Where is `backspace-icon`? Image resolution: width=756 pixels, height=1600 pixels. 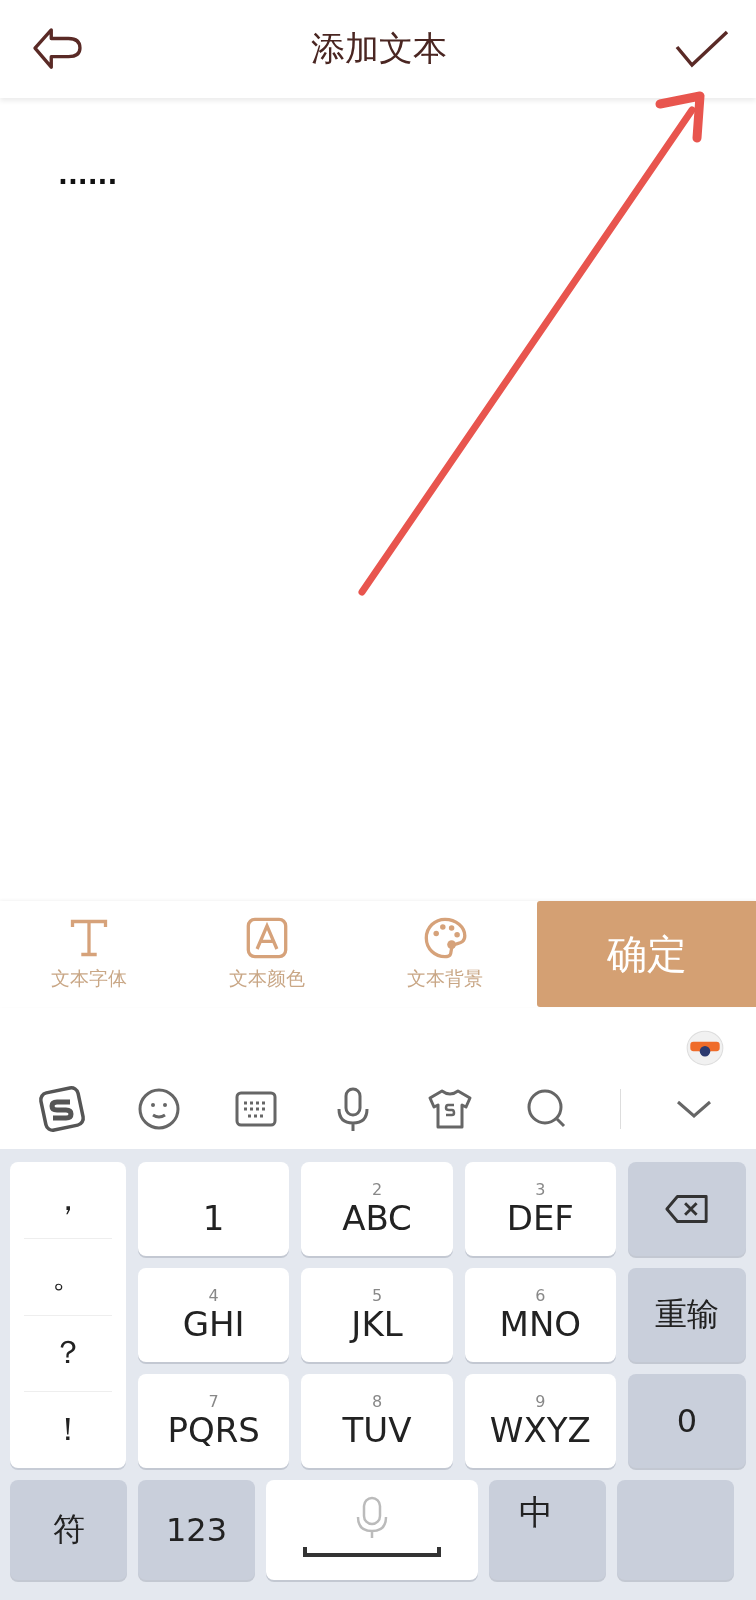
backspace-icon is located at coordinates (687, 1209).